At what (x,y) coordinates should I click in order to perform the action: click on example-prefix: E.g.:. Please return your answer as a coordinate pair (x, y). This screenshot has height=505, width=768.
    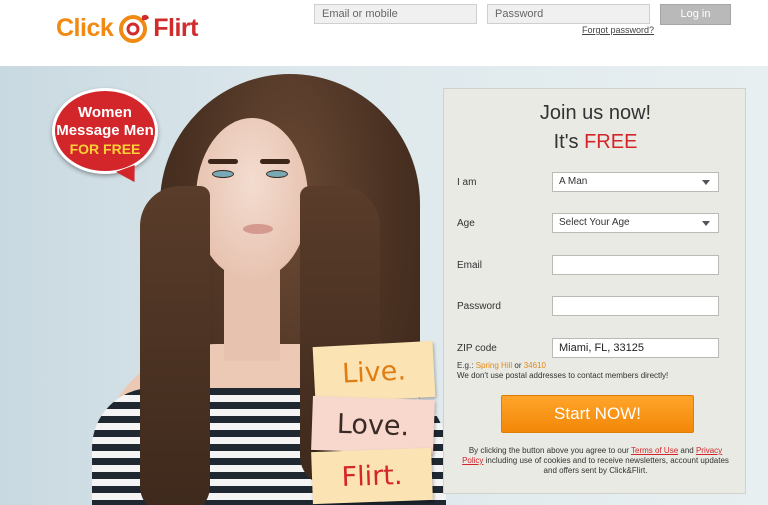
    Looking at the image, I should click on (466, 365).